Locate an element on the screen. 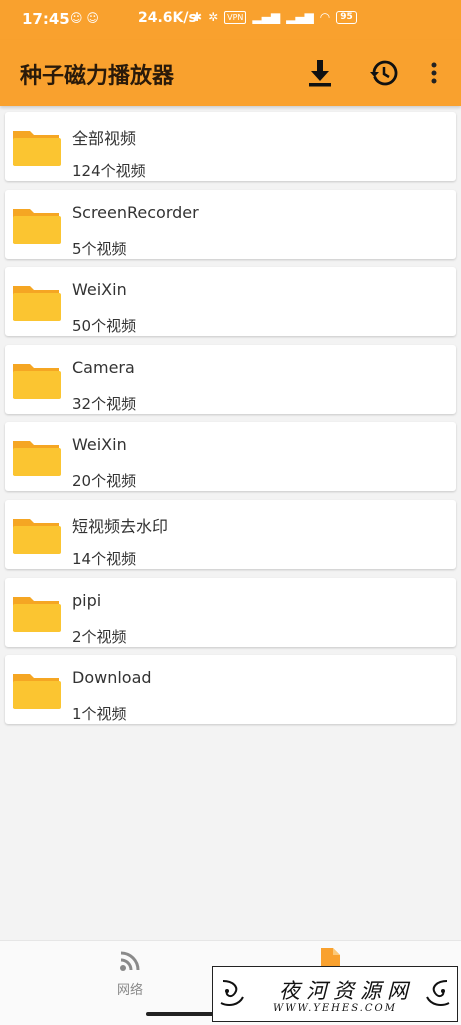 This screenshot has width=461, height=1025. download-button is located at coordinates (320, 73).